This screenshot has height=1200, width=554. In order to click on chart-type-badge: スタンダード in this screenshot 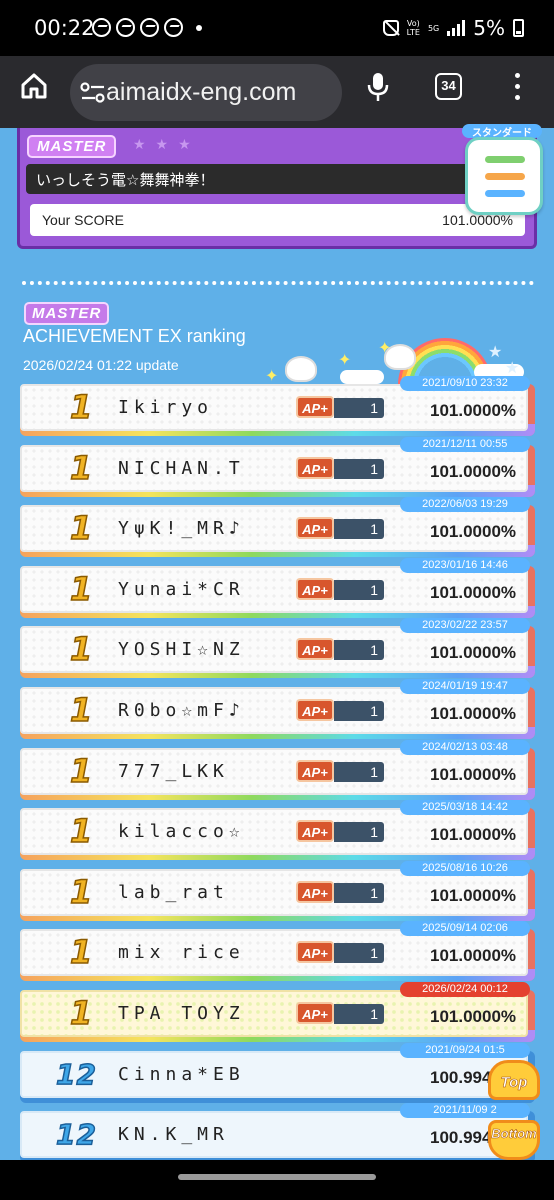, I will do `click(502, 131)`.